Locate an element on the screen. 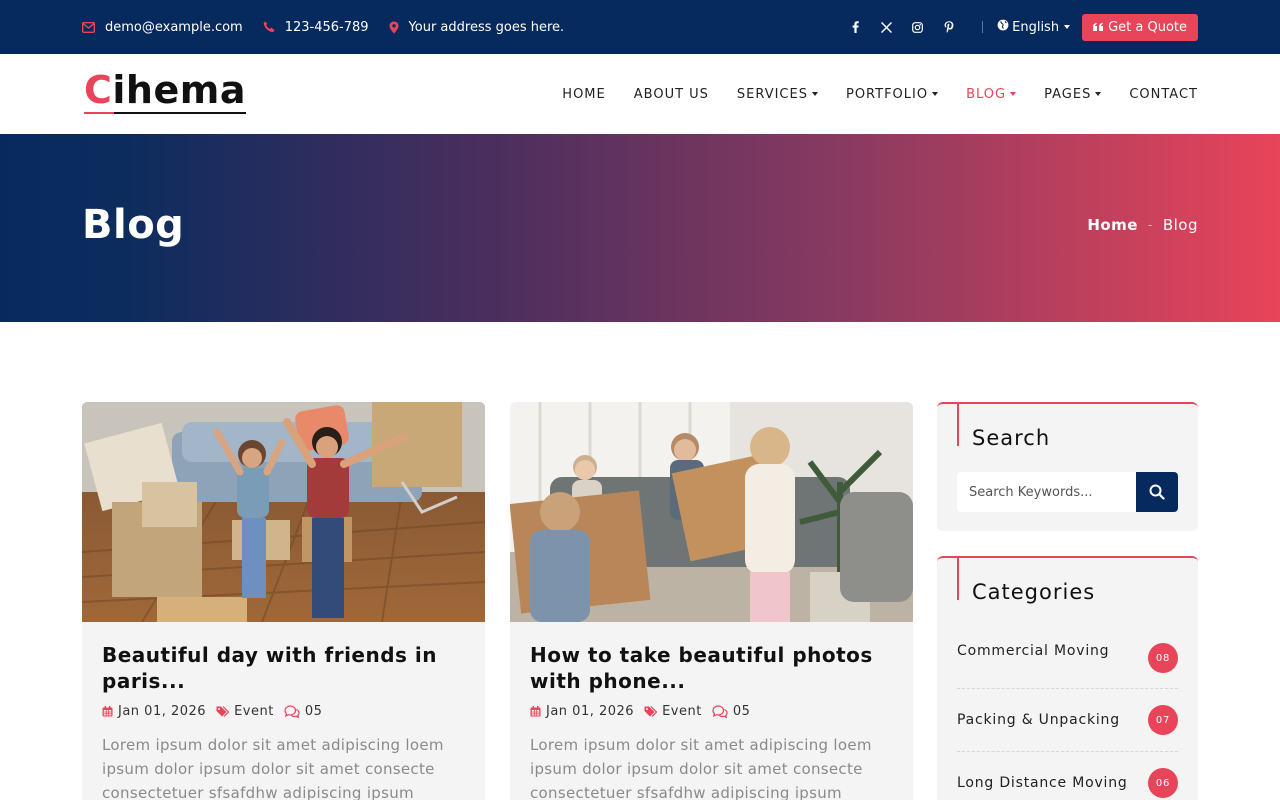  nav-contact-label: CONTACT is located at coordinates (1163, 94).